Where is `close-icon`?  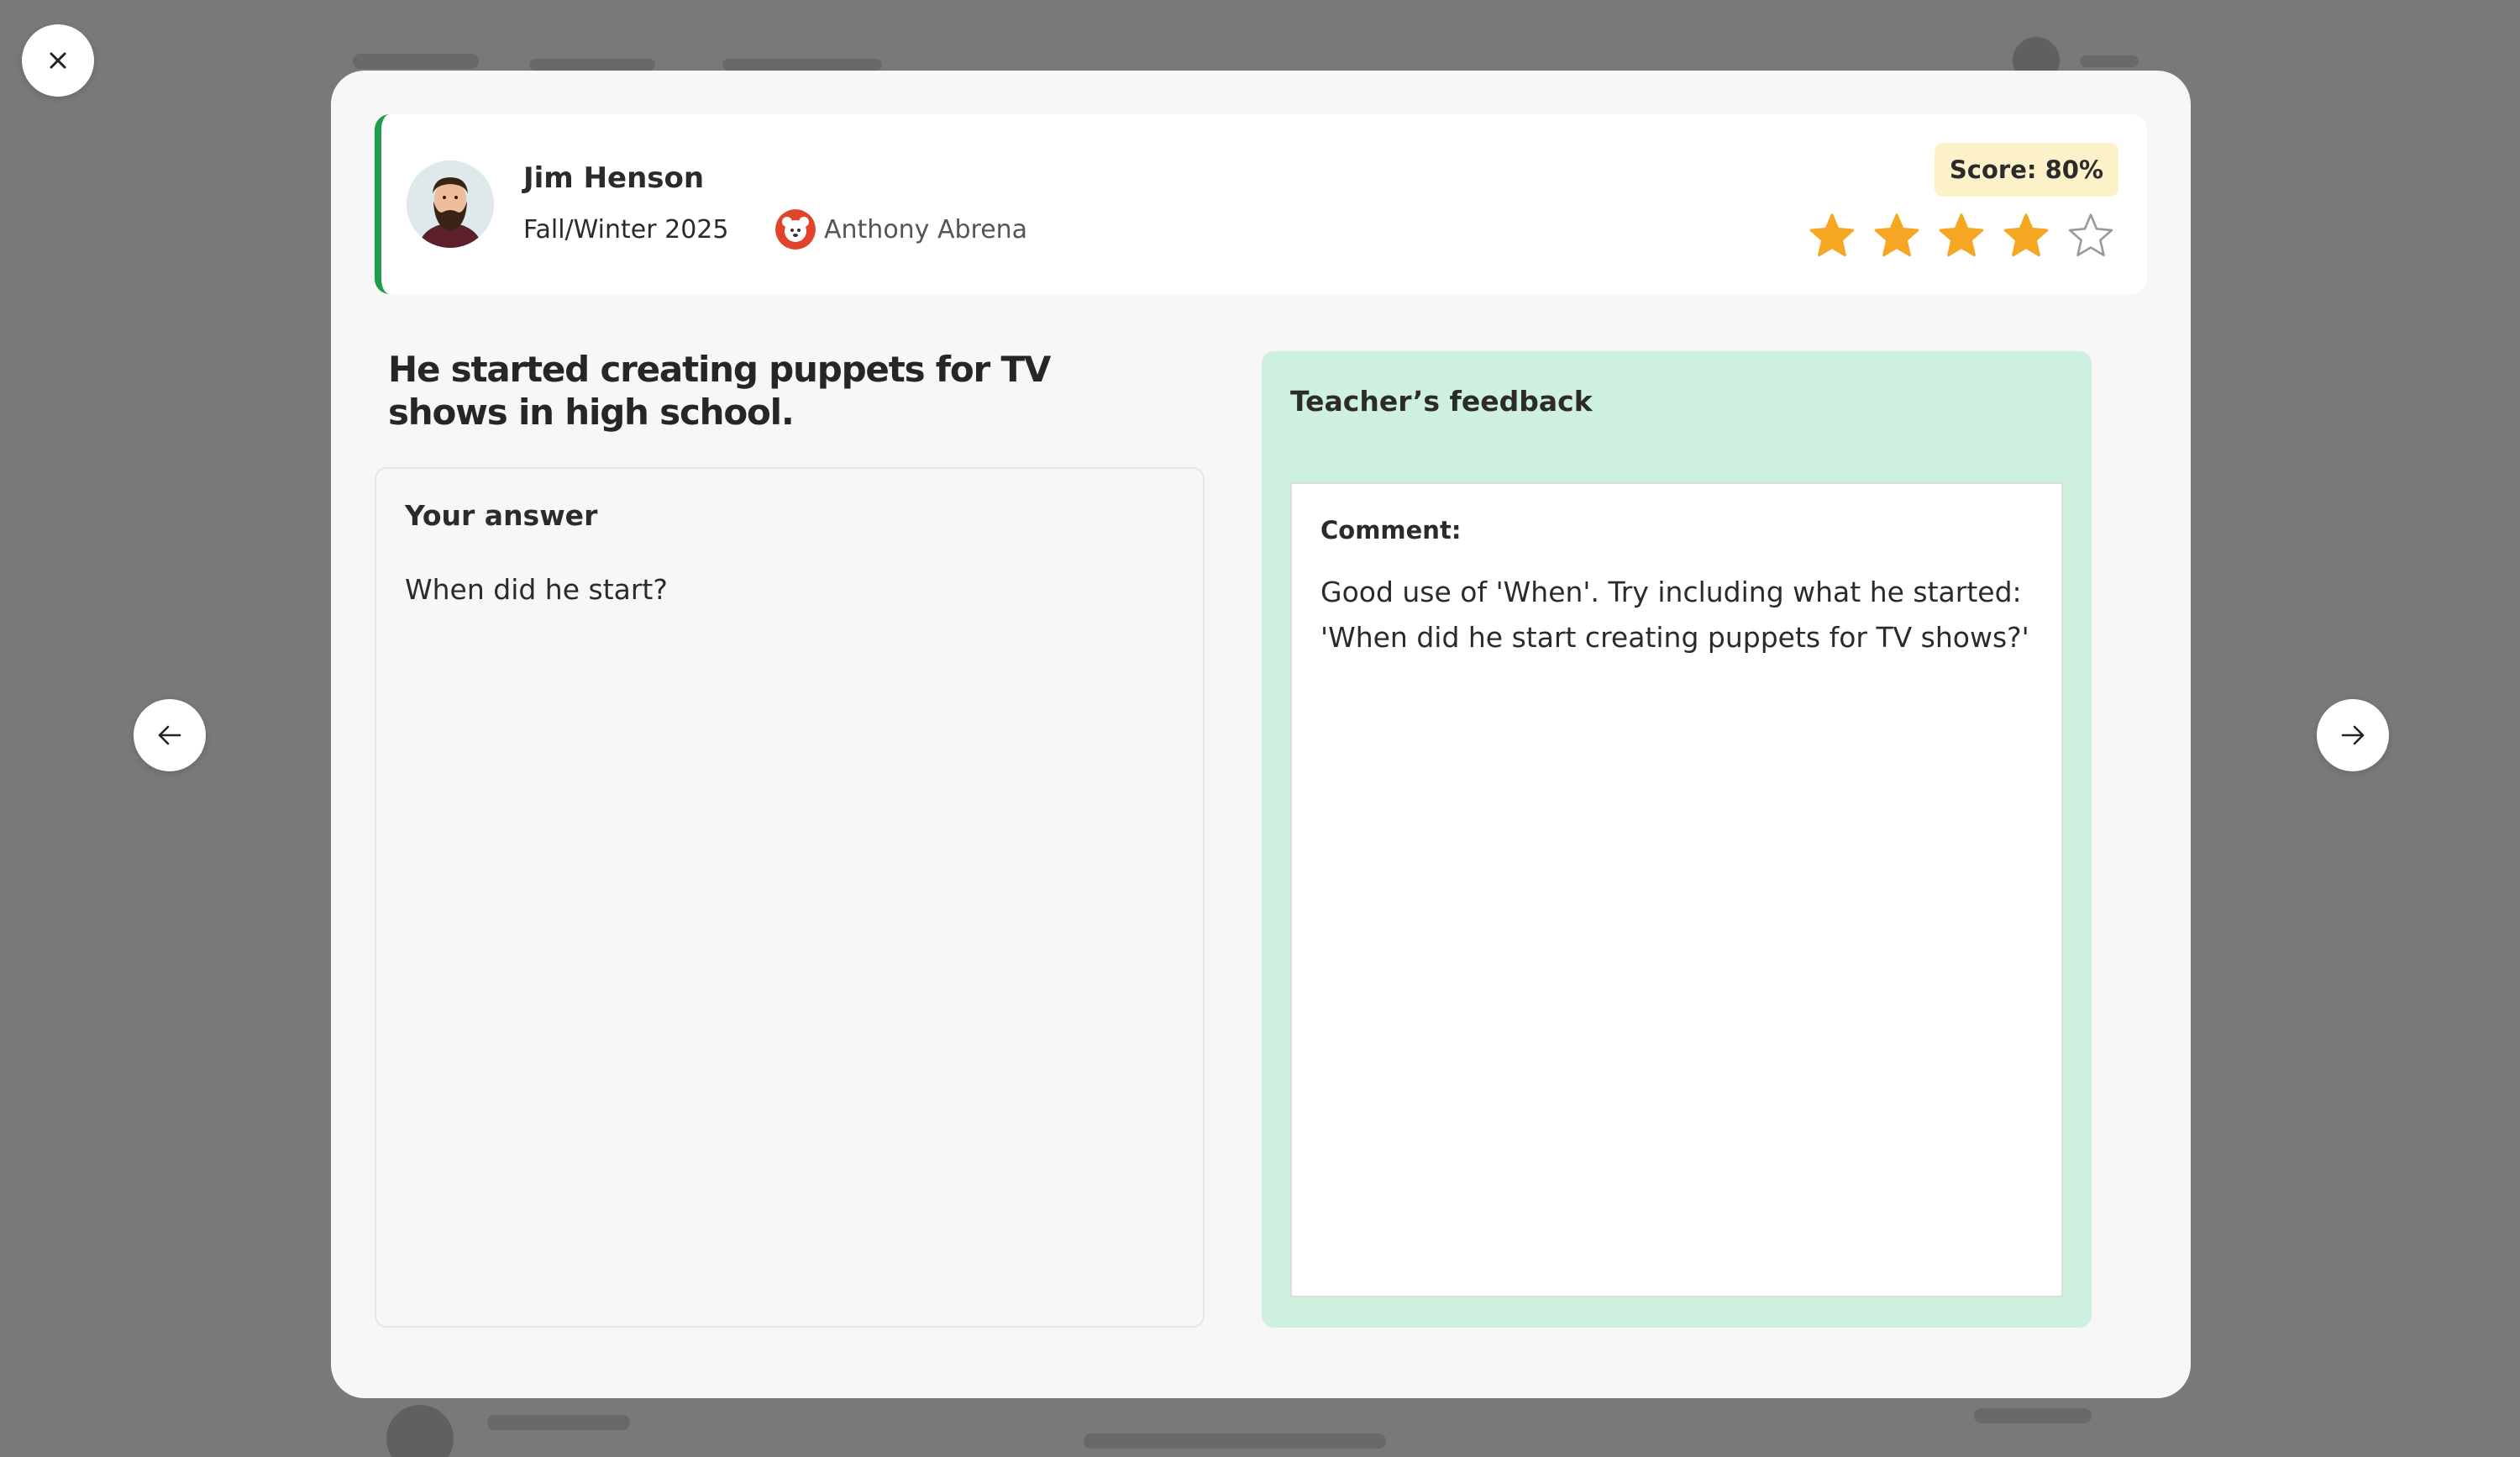 close-icon is located at coordinates (58, 60).